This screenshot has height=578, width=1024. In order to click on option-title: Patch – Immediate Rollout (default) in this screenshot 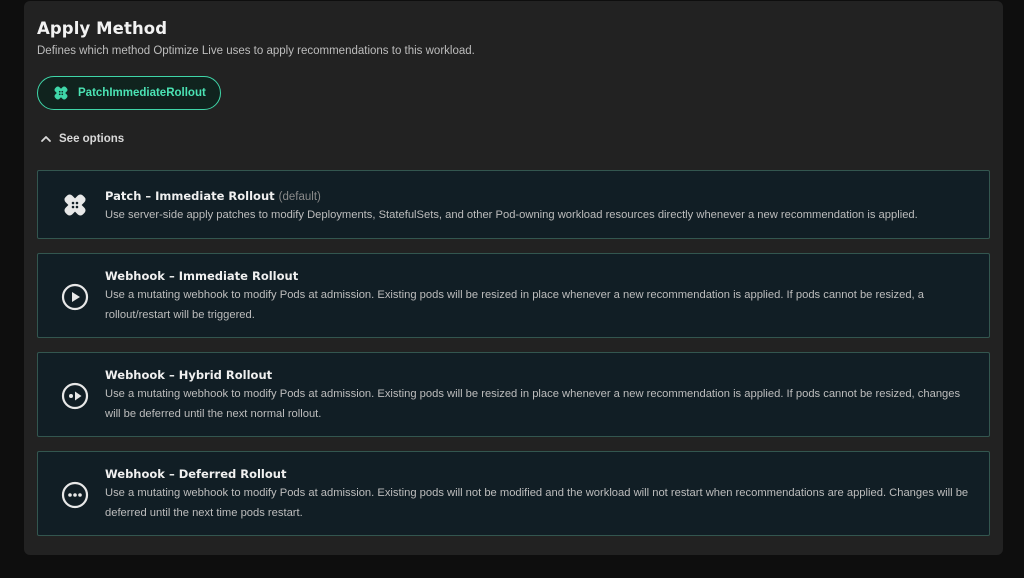, I will do `click(213, 196)`.